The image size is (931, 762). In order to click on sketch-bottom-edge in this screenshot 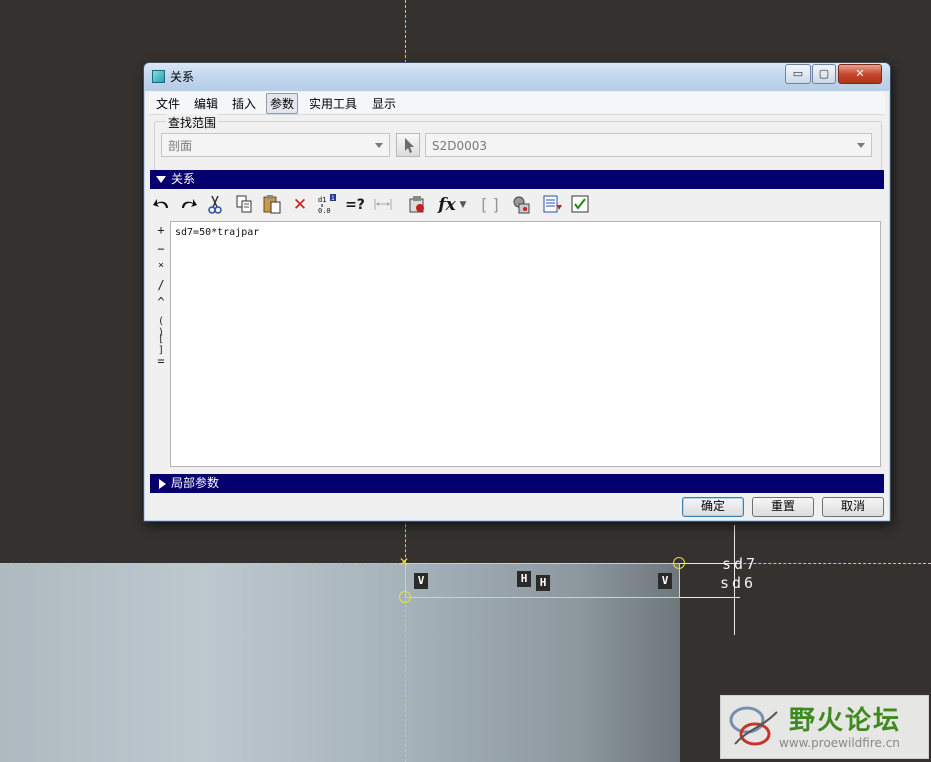, I will do `click(542, 597)`.